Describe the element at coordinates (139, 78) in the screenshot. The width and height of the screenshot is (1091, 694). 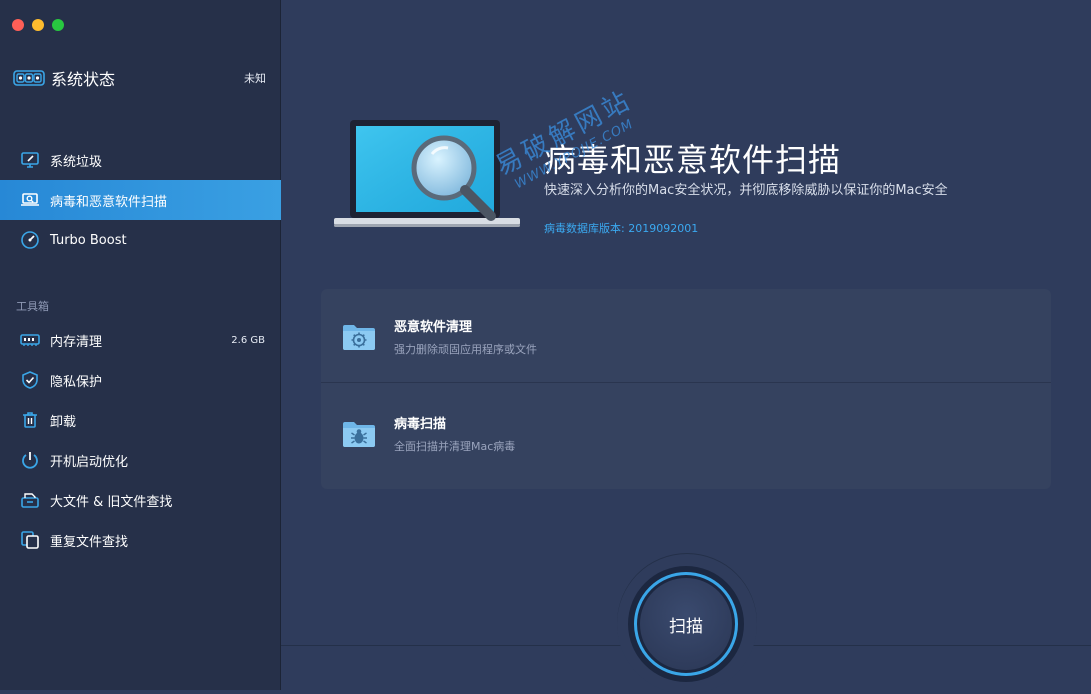
I see `system-status-row: 系统状态 未知` at that location.